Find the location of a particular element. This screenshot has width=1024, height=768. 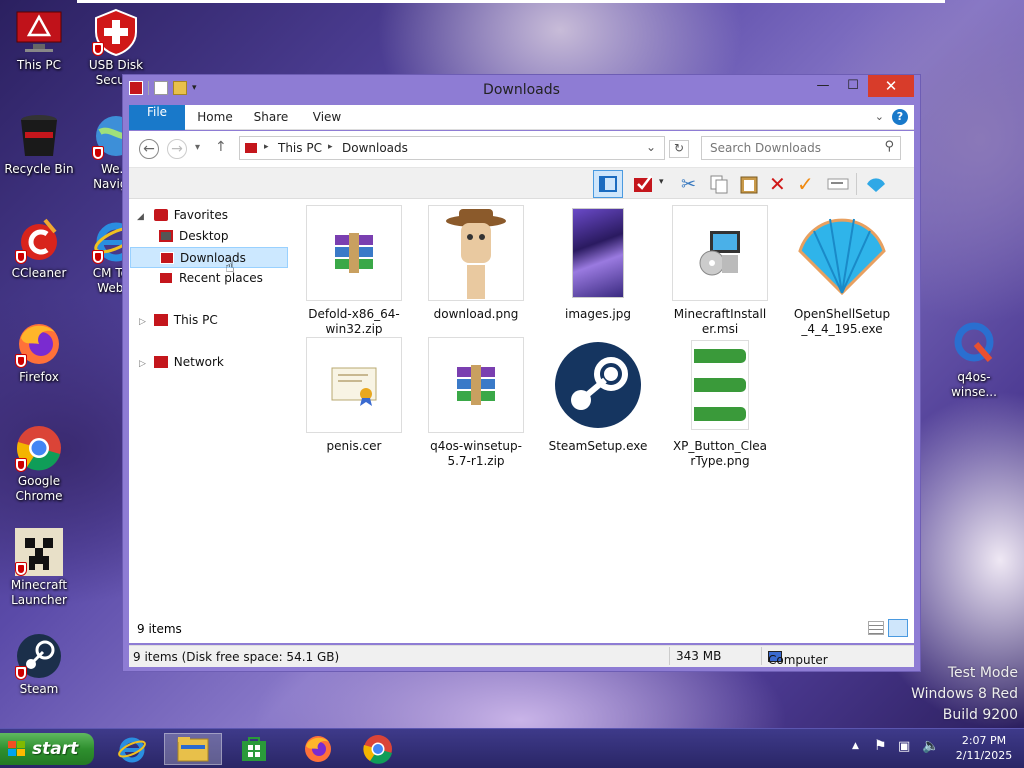

maximize-button: ☐ is located at coordinates (853, 86).